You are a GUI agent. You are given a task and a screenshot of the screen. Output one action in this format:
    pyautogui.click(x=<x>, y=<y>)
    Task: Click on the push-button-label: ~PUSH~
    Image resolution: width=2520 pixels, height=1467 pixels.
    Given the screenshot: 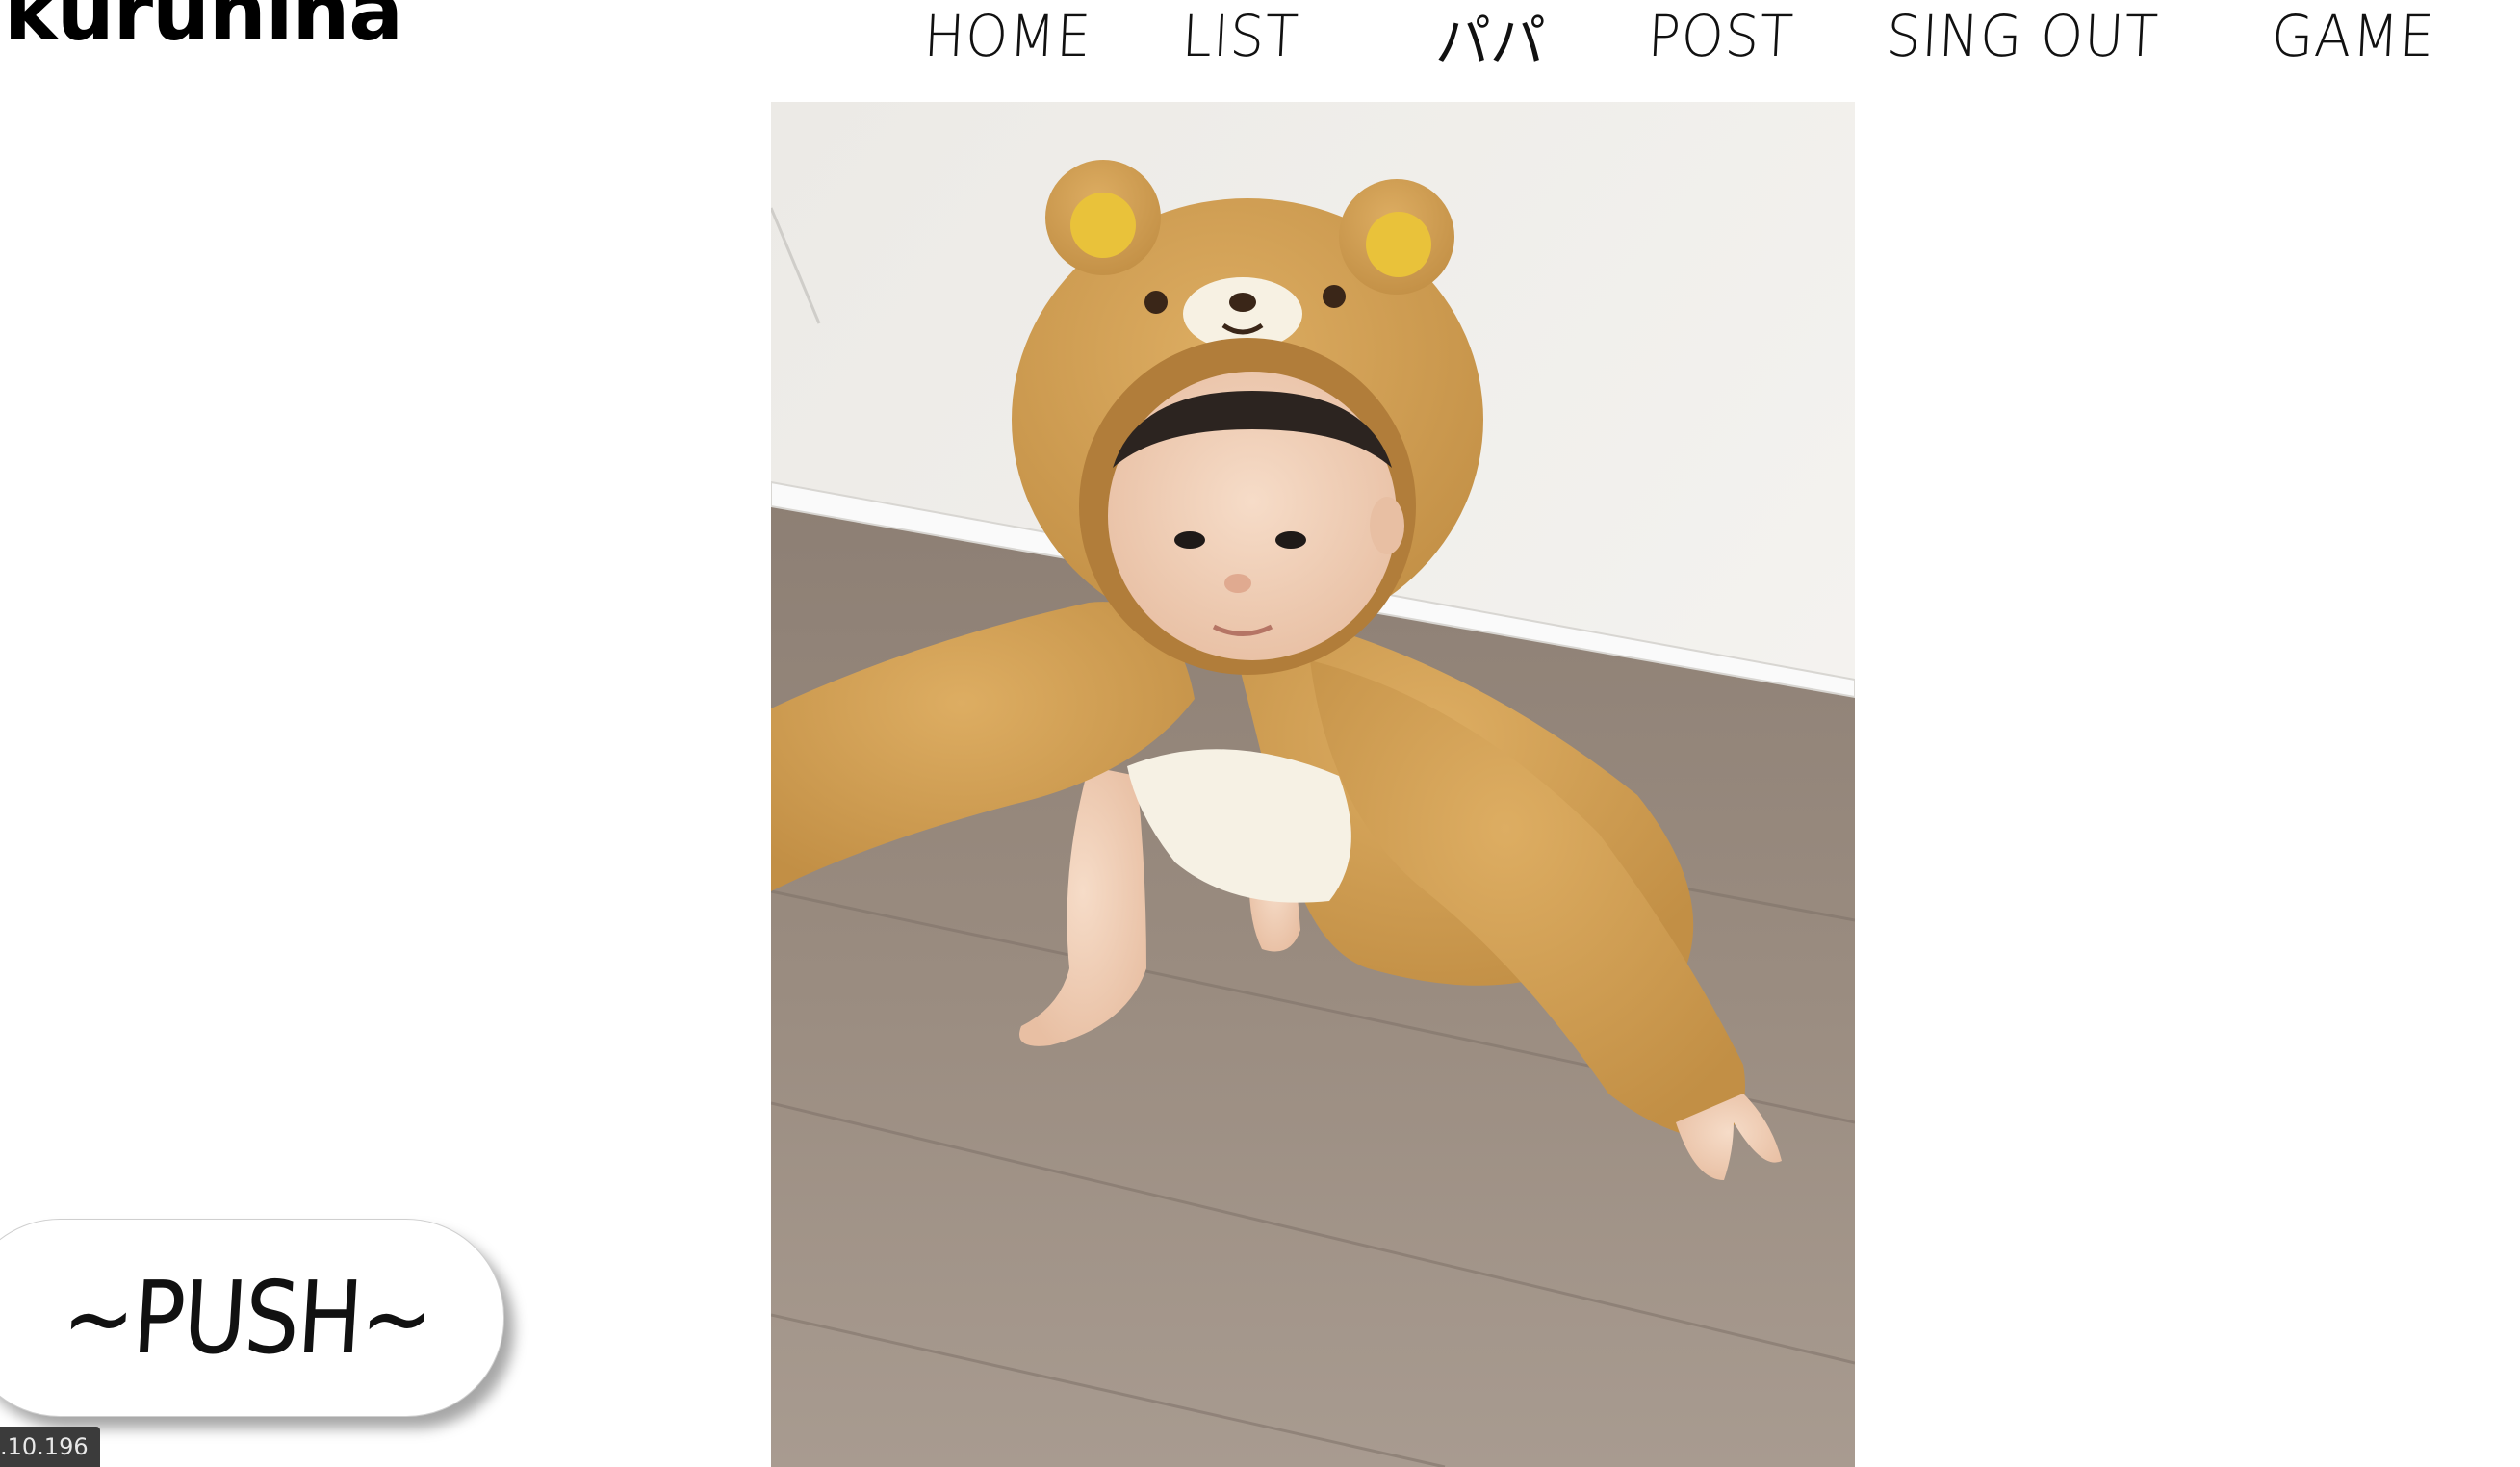 What is the action you would take?
    pyautogui.click(x=247, y=1318)
    